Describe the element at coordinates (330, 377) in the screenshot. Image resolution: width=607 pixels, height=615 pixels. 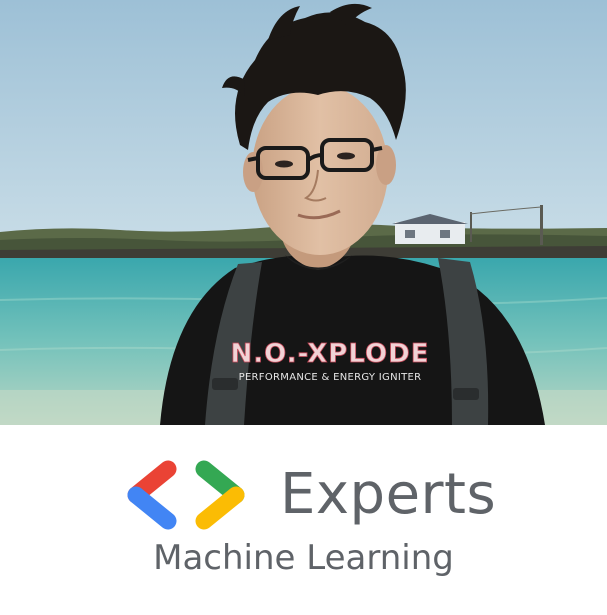
I see `shirt-tagline-text: PERFORMANCE & ENERGY IGNITER` at that location.